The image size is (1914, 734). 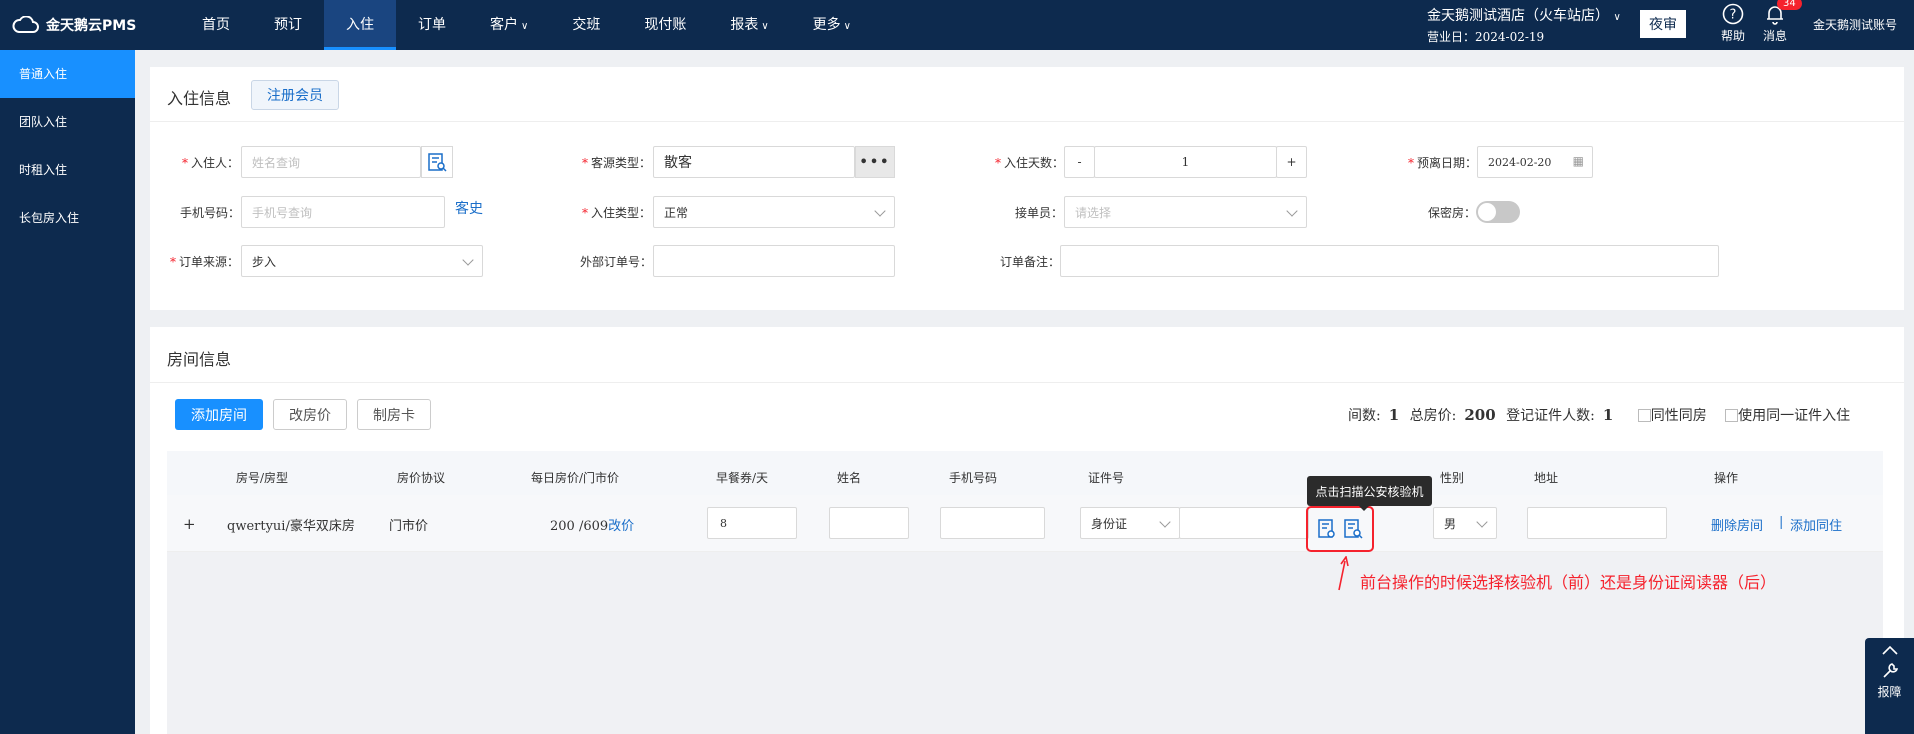 I want to click on nav-reservation: 预订, so click(x=288, y=25).